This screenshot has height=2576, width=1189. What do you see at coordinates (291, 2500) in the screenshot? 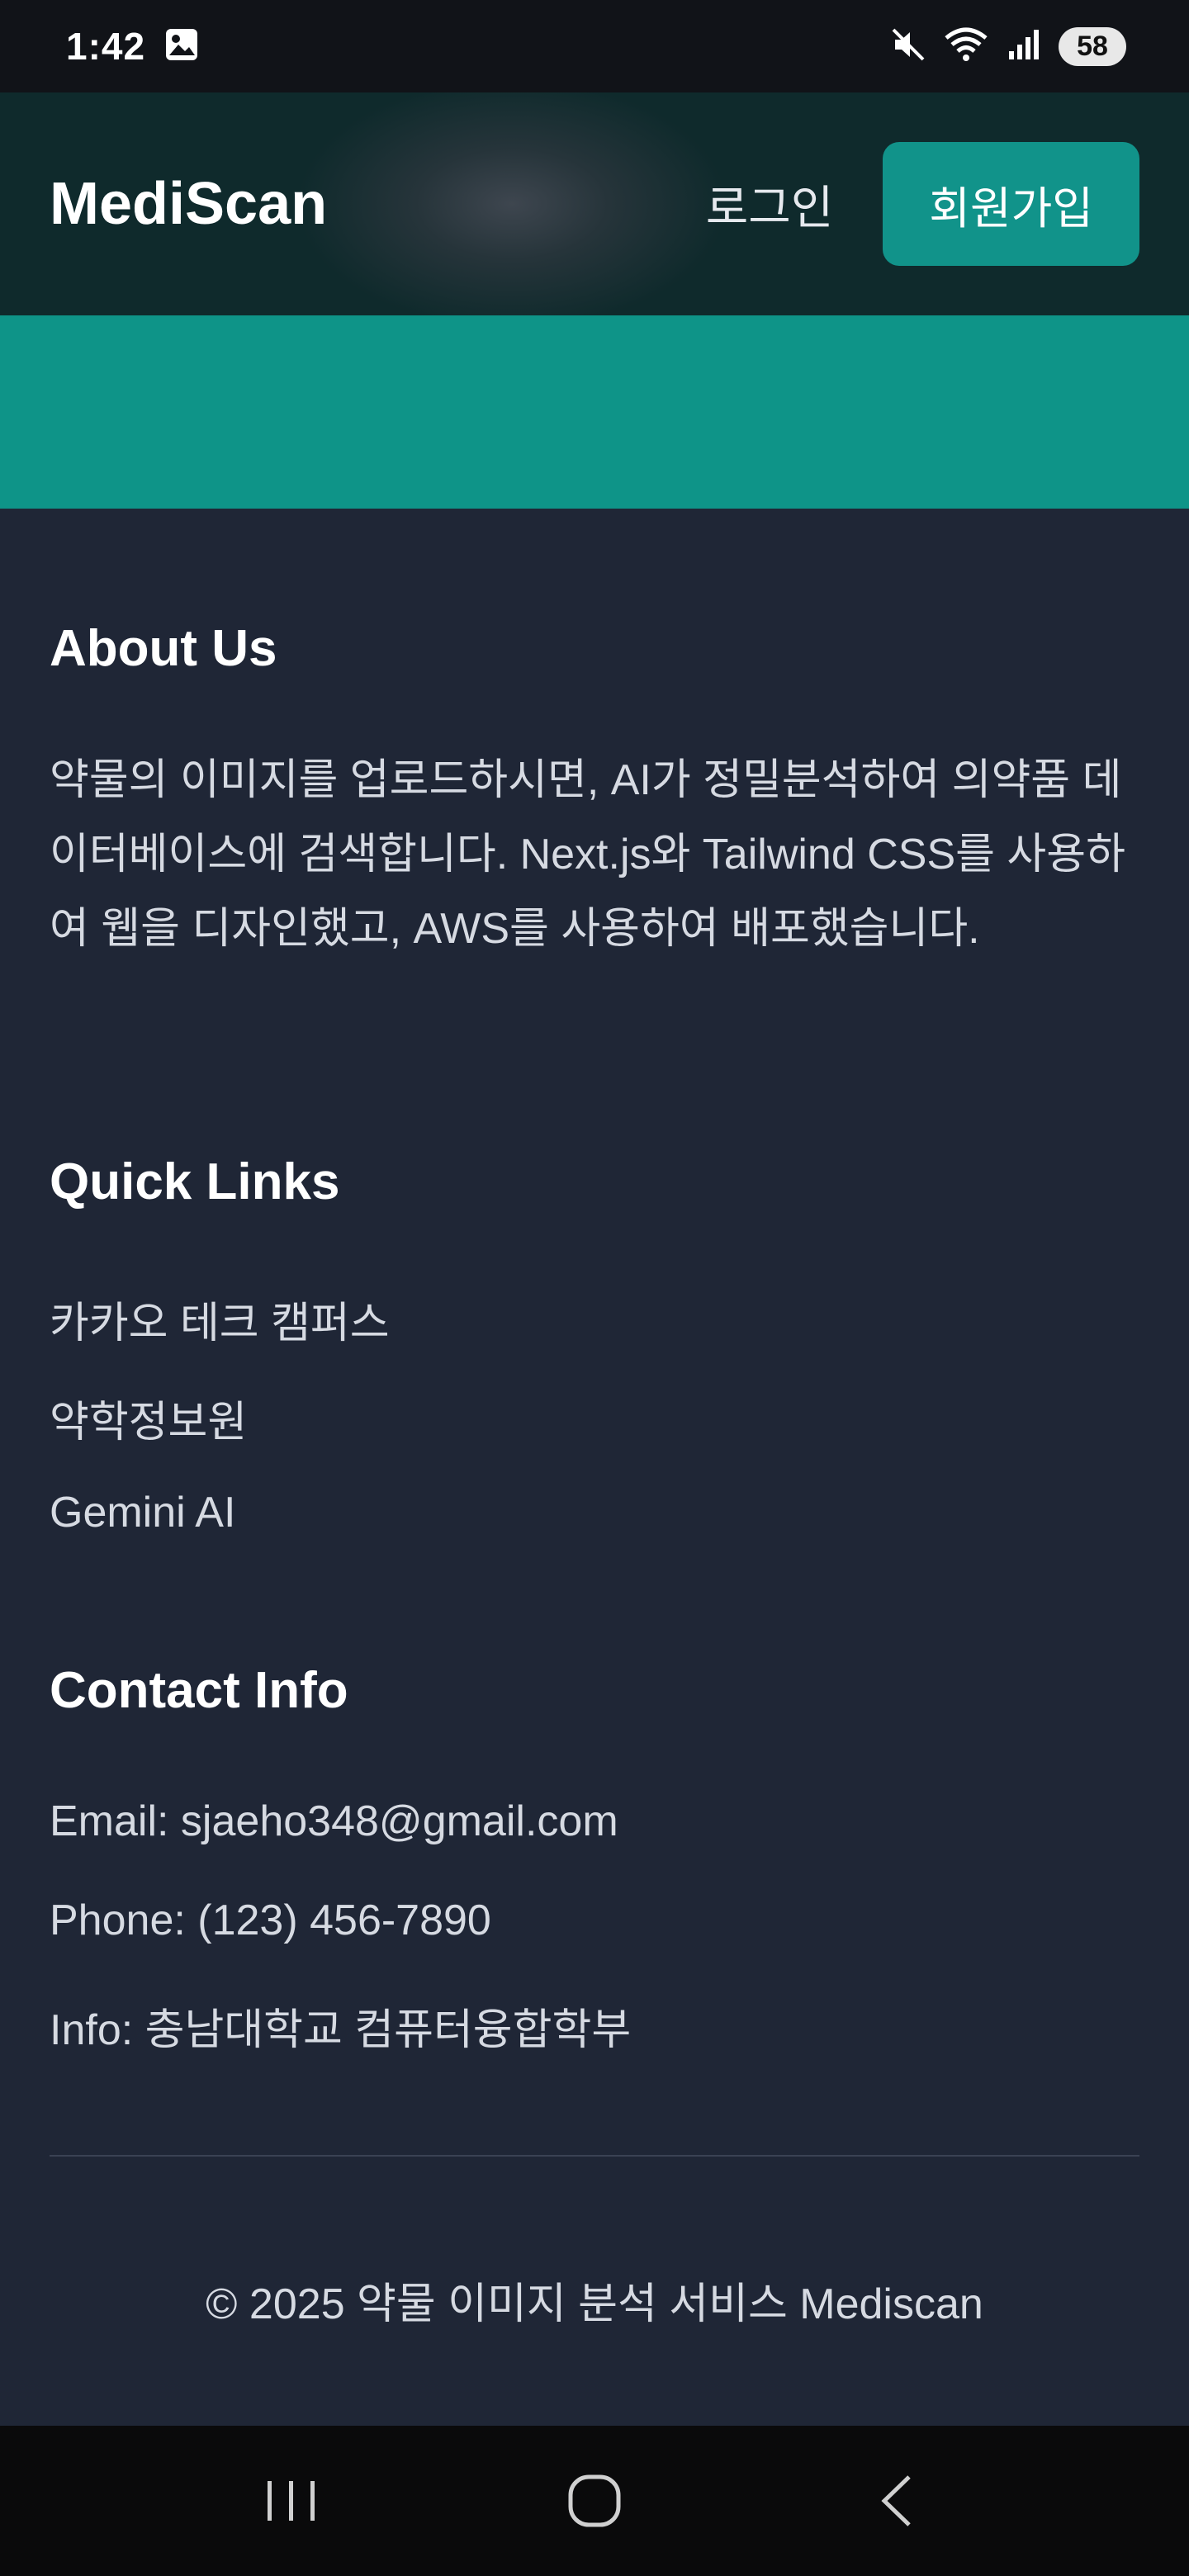
I see `recent-apps-icon` at bounding box center [291, 2500].